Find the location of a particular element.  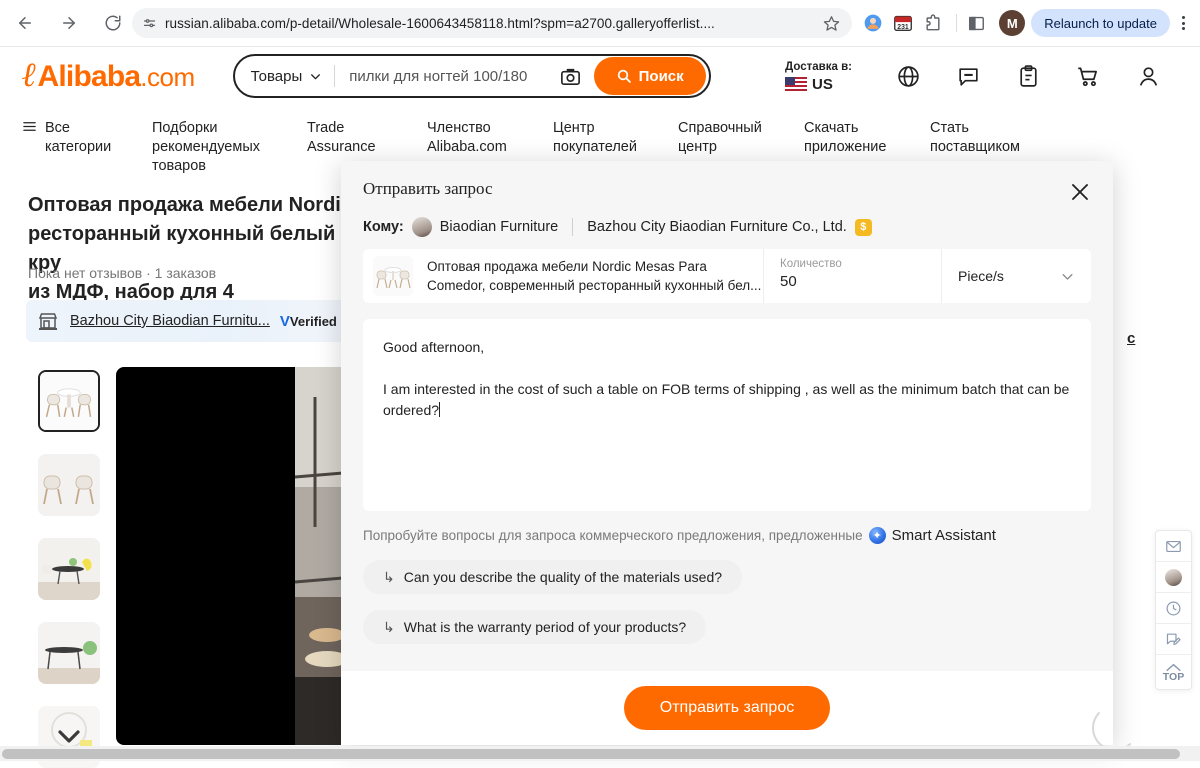

unit-value: Piece/s is located at coordinates (981, 276).